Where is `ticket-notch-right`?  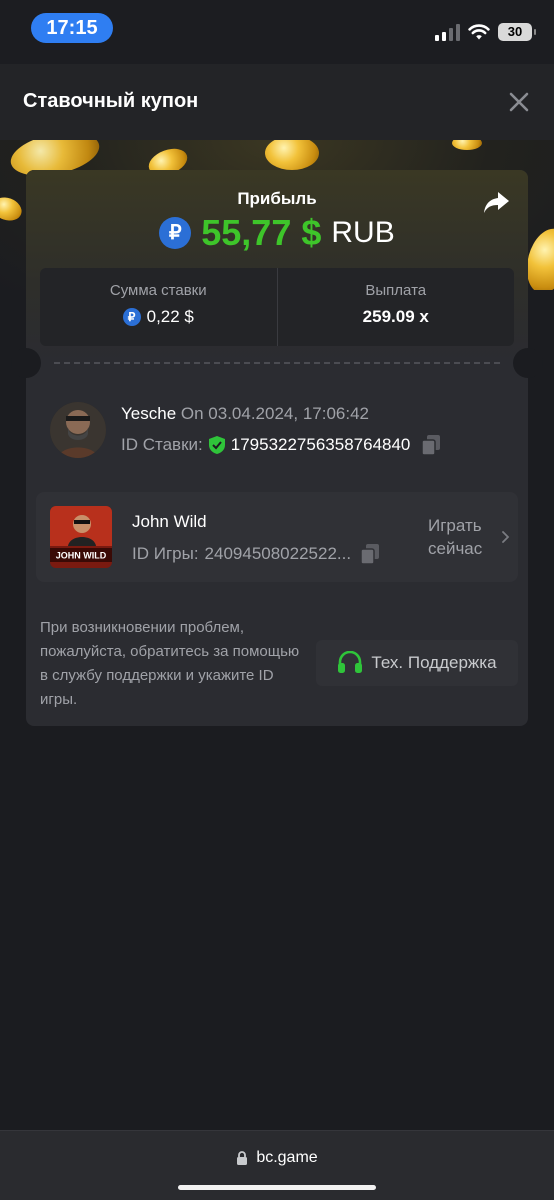 ticket-notch-right is located at coordinates (528, 363).